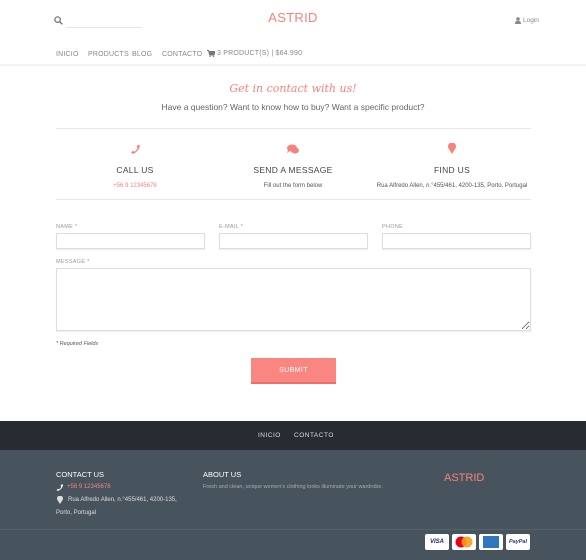 Image resolution: width=586 pixels, height=560 pixels. Describe the element at coordinates (293, 299) in the screenshot. I see `message-textarea` at that location.